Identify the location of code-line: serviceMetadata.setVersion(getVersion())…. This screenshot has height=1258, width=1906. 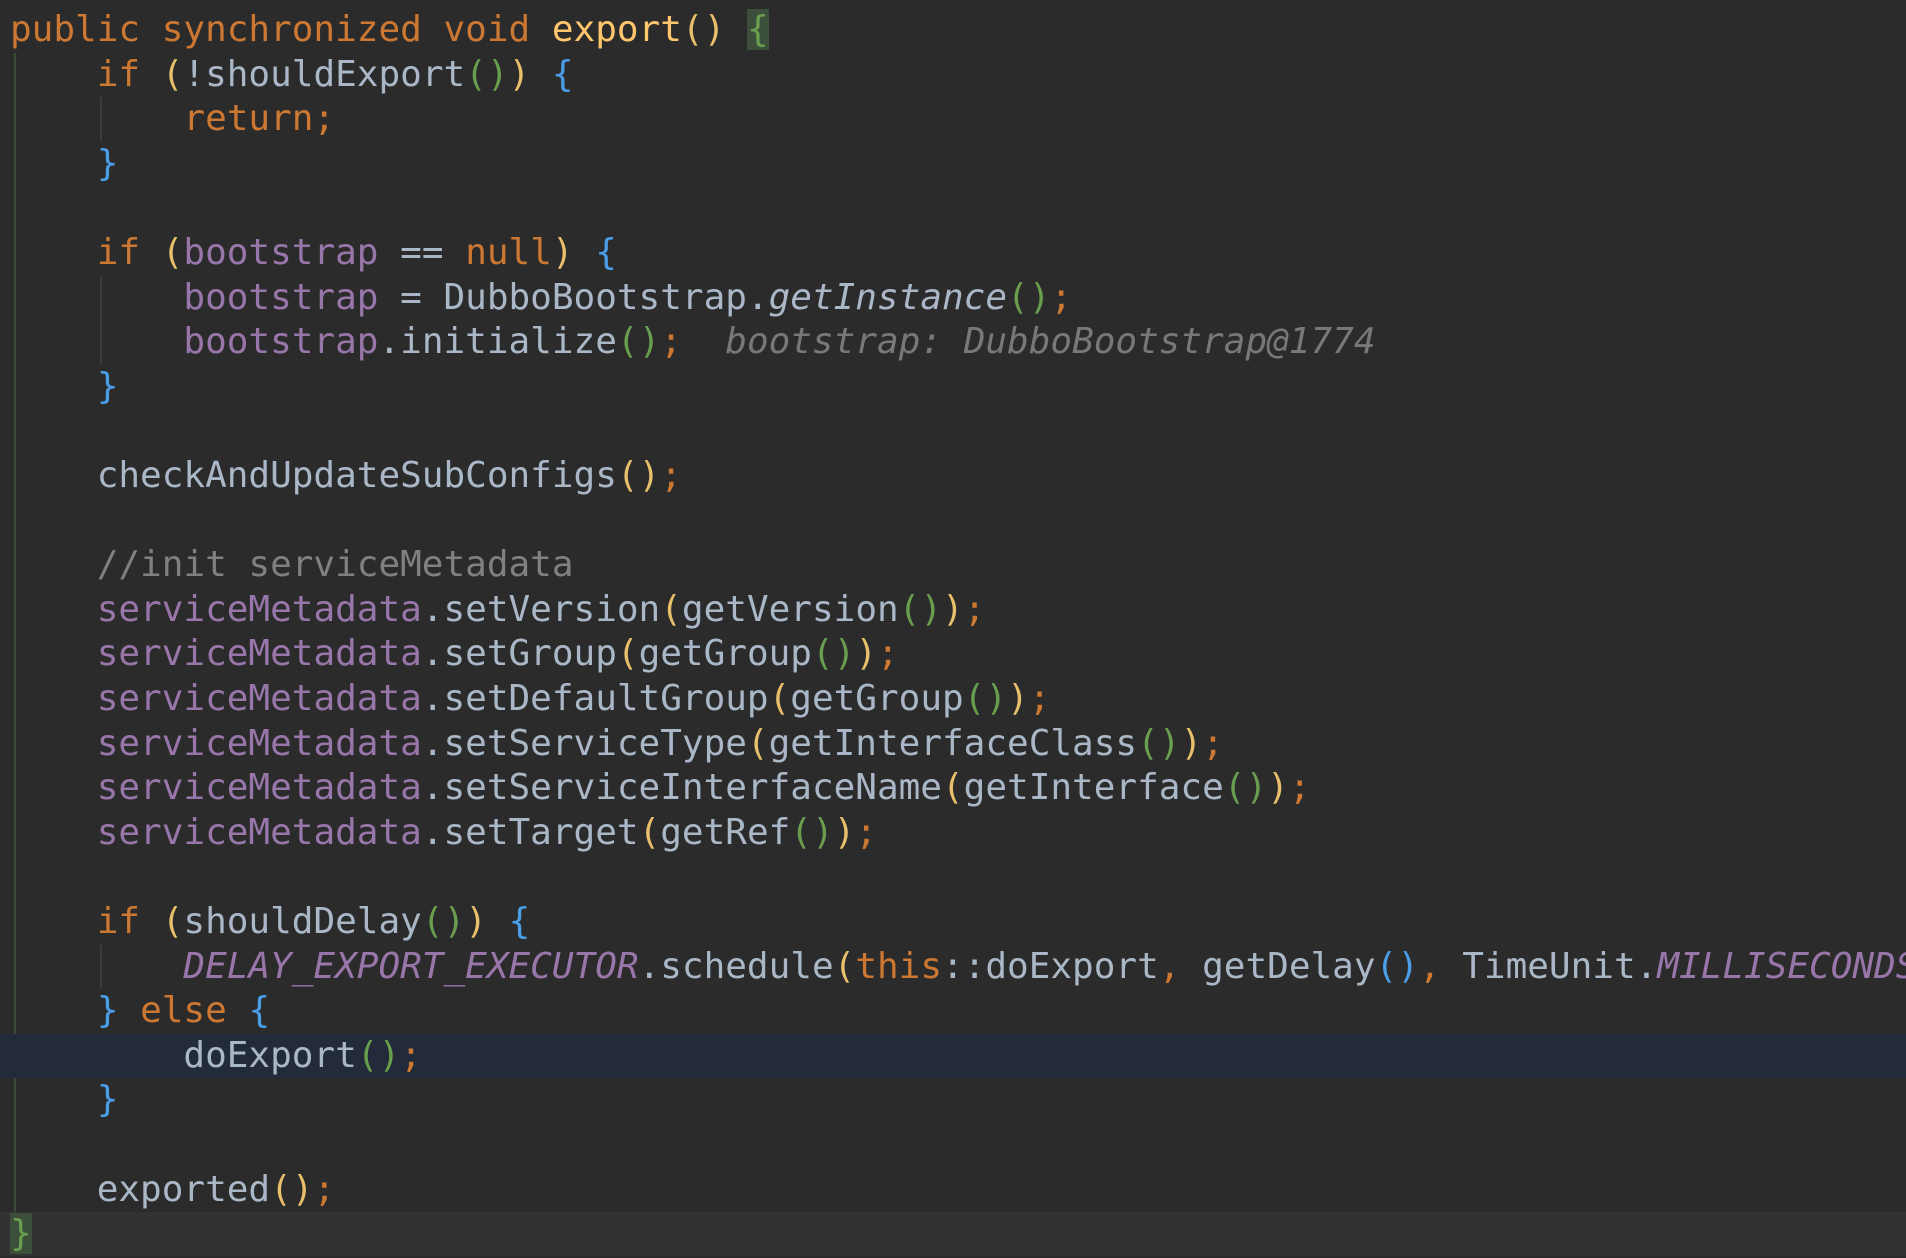
(953, 610).